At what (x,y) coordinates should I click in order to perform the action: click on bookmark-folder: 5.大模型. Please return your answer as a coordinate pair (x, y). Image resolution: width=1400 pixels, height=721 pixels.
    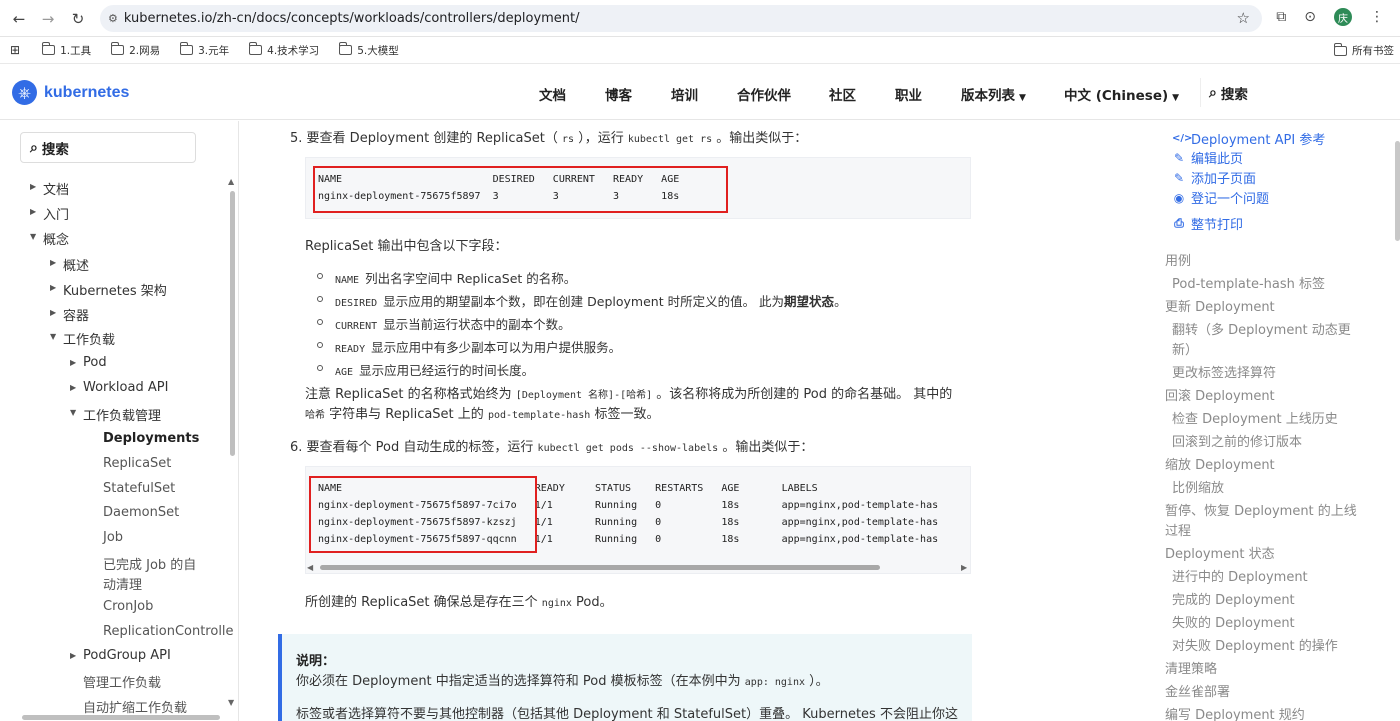
    Looking at the image, I should click on (368, 50).